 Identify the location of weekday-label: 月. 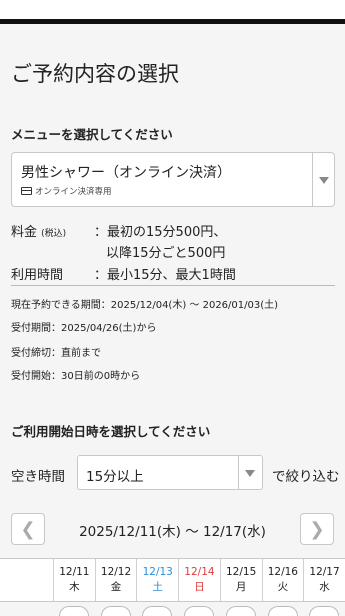
(241, 587).